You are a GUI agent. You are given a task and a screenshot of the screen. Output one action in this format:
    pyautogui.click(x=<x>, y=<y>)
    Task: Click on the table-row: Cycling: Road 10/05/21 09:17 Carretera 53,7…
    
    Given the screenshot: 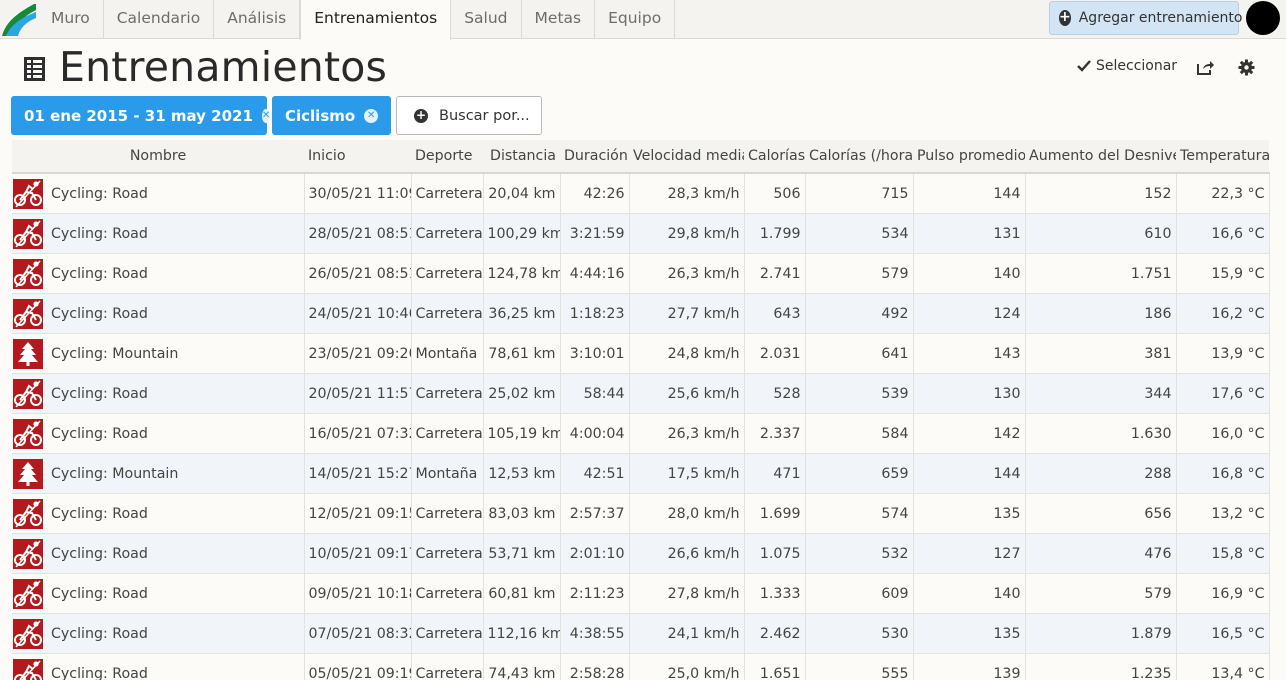 What is the action you would take?
    pyautogui.click(x=641, y=553)
    